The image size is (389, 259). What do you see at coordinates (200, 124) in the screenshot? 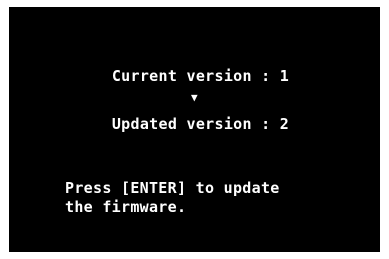
I see `updated-version-text: Updated version : 2` at bounding box center [200, 124].